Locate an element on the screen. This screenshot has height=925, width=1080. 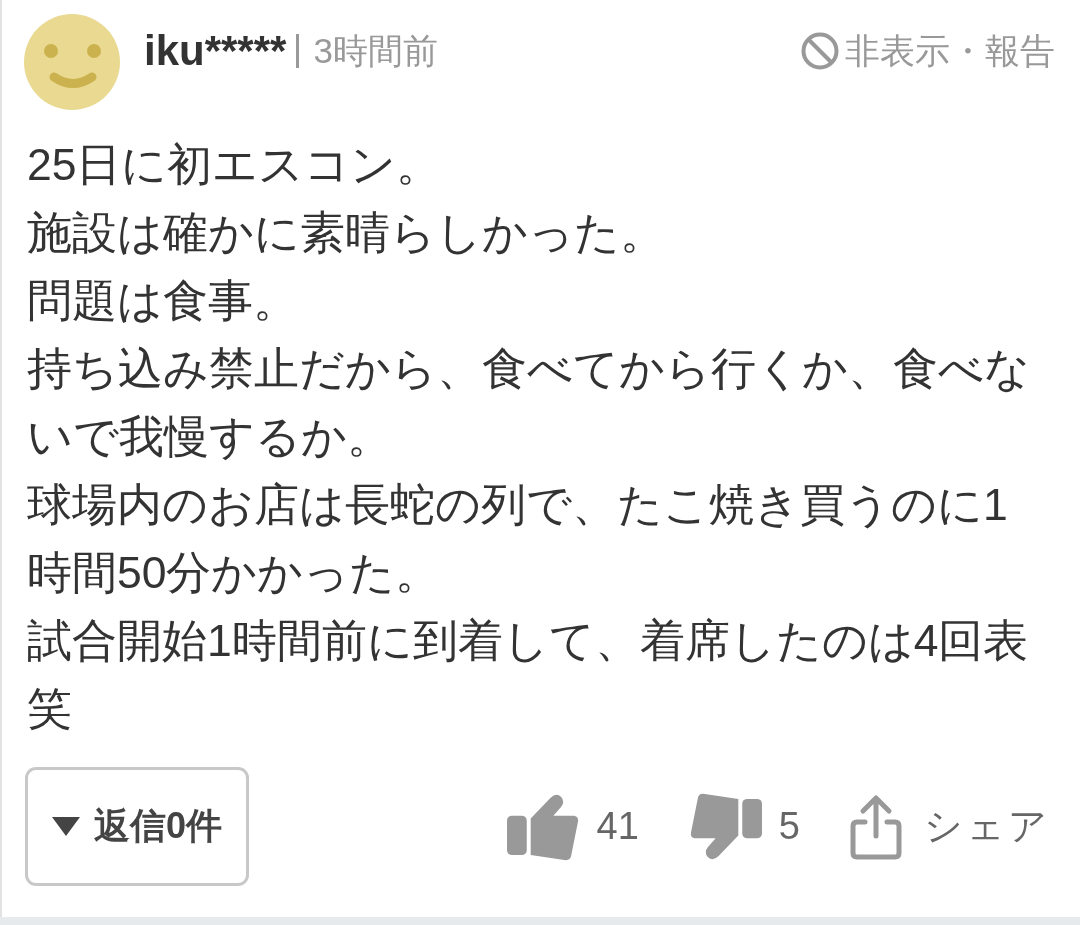
comment-text: 球場内のお店は長蛇の列で、たこ焼き買うのに1時間50分かかった。 is located at coordinates (518, 539).